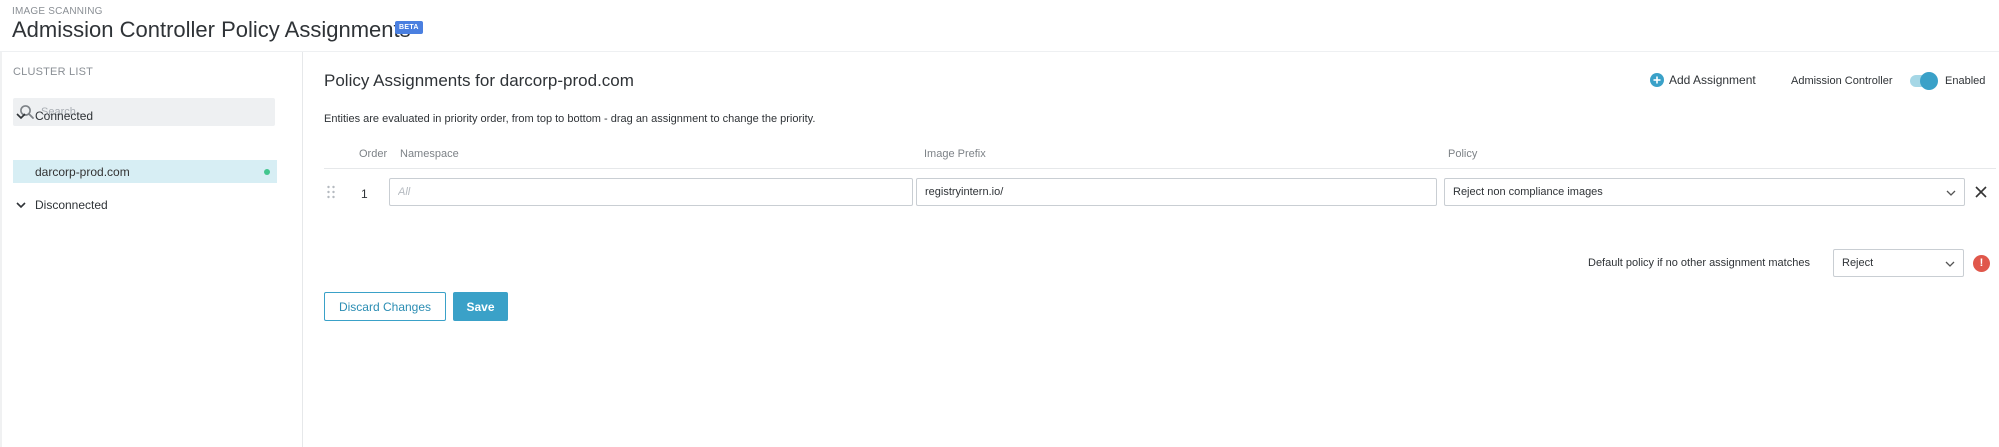  I want to click on save-button: Save, so click(480, 306).